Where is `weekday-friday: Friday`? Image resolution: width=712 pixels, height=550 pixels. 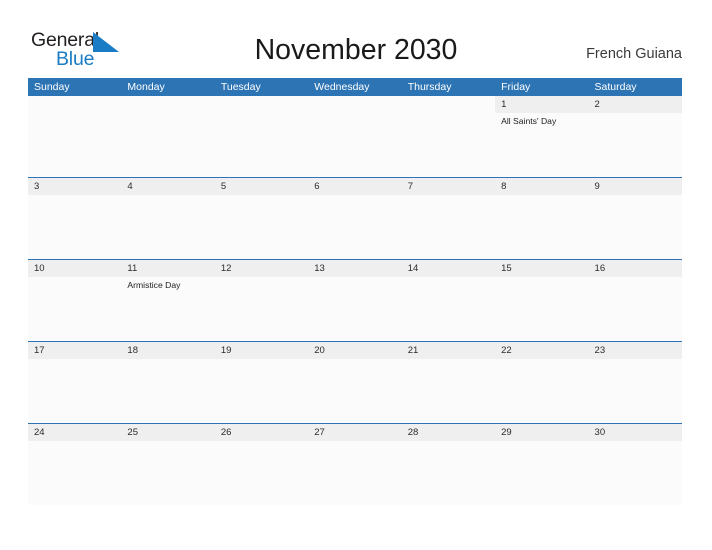 weekday-friday: Friday is located at coordinates (516, 87).